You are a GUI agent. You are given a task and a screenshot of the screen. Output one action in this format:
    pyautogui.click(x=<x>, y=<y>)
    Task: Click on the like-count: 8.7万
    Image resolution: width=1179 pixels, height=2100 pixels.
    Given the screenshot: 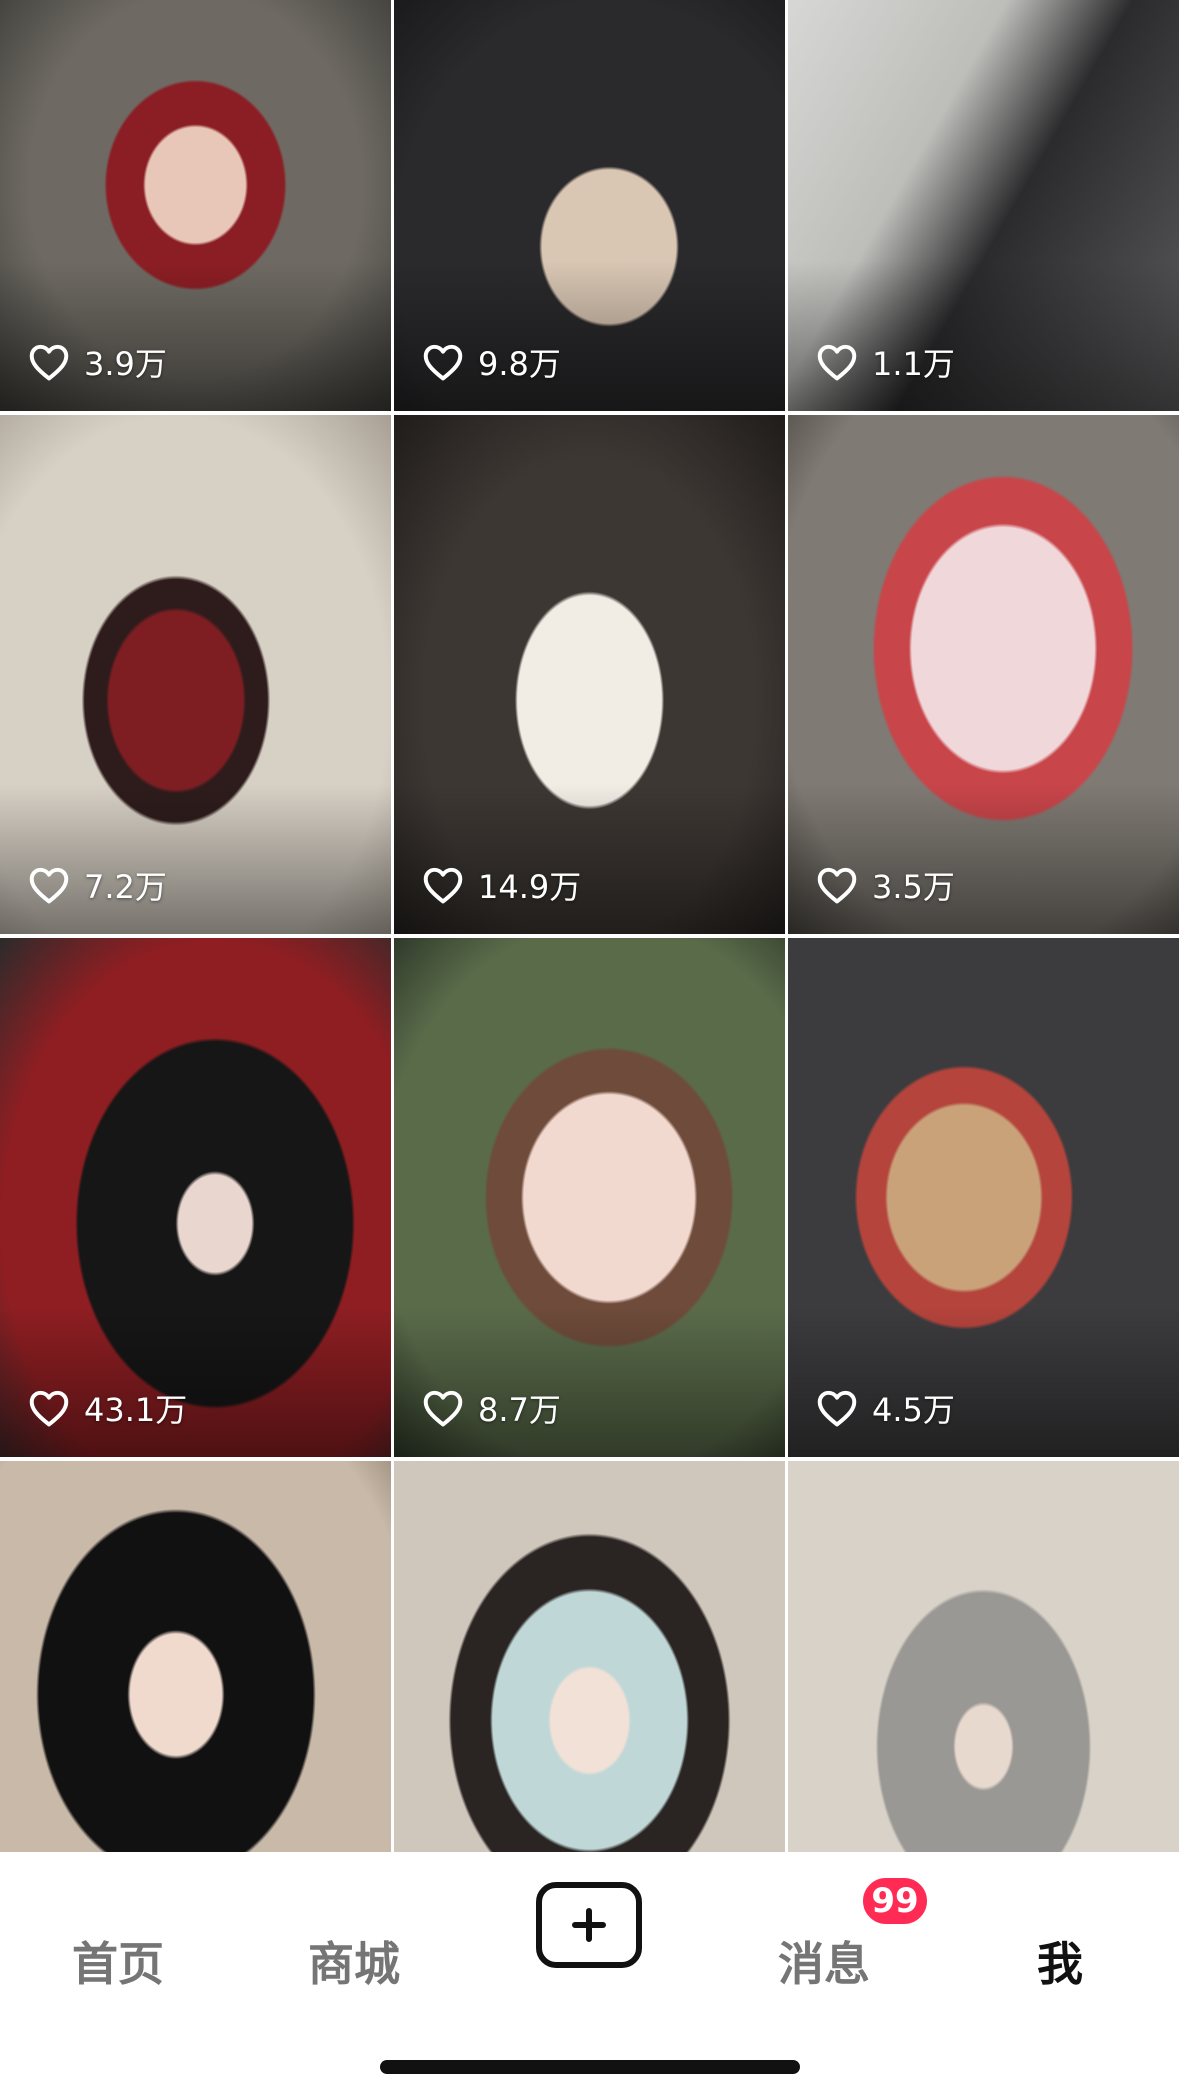 What is the action you would take?
    pyautogui.click(x=491, y=1408)
    